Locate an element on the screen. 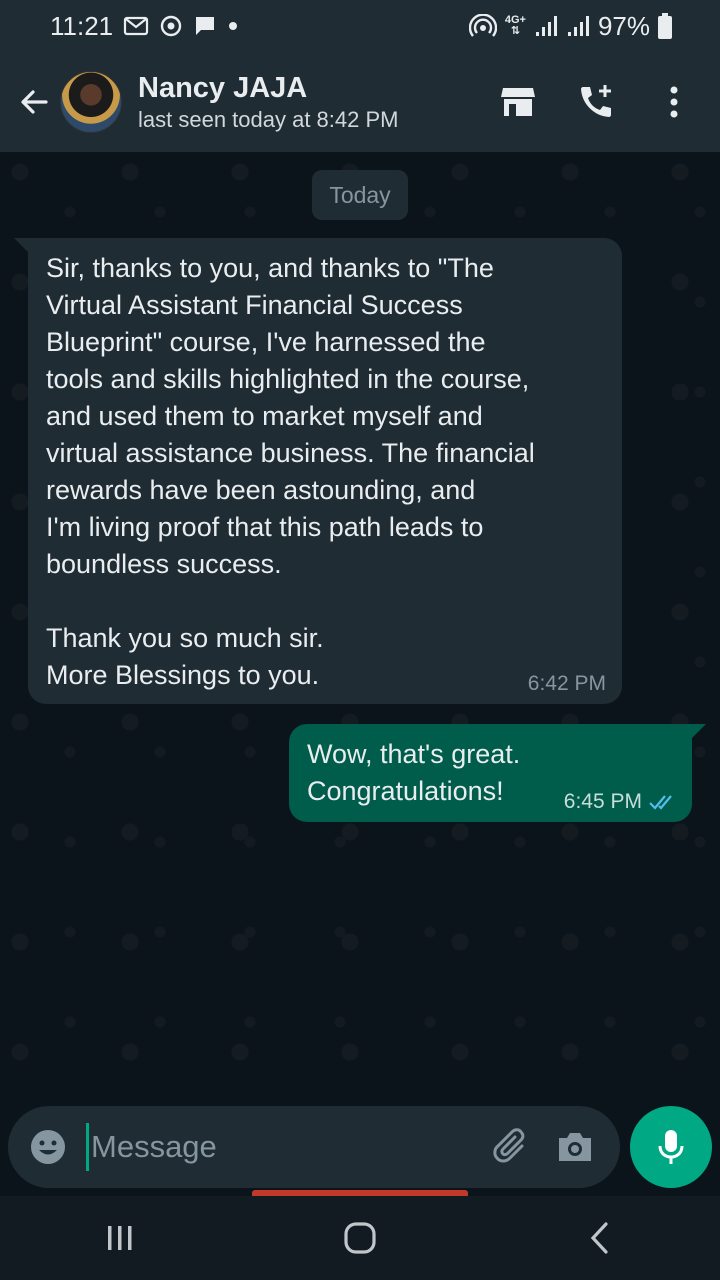  camera-button is located at coordinates (575, 1147).